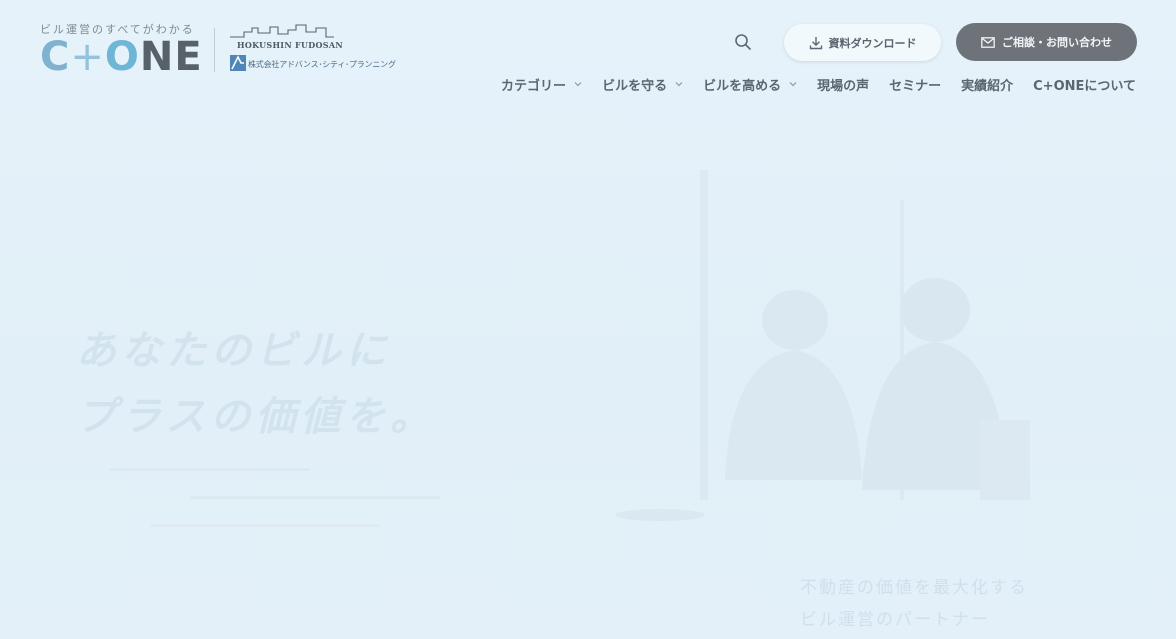  What do you see at coordinates (534, 86) in the screenshot?
I see `nav-item-label: カテゴリー` at bounding box center [534, 86].